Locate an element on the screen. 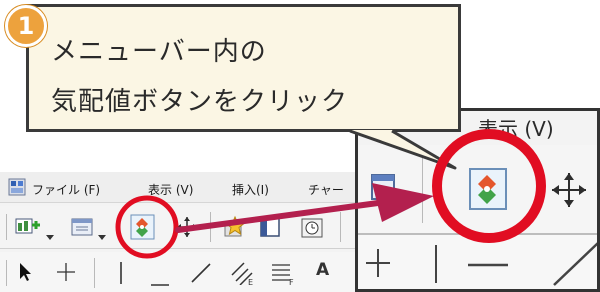  zoom-market-depth-button is located at coordinates (488, 191).